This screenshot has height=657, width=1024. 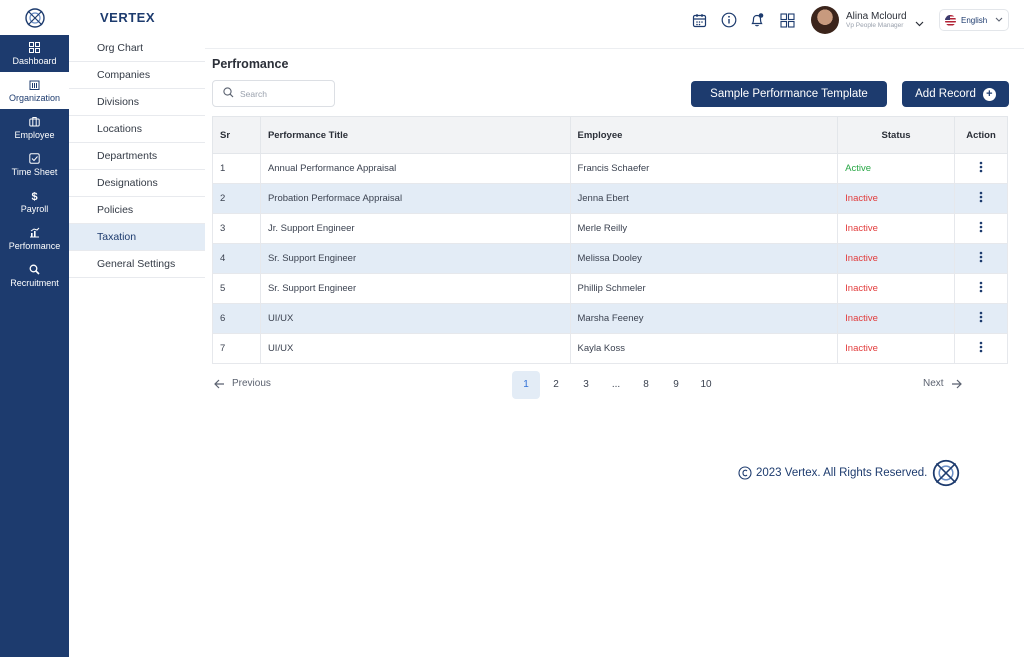 I want to click on add-record-button: Add Record +, so click(x=955, y=94).